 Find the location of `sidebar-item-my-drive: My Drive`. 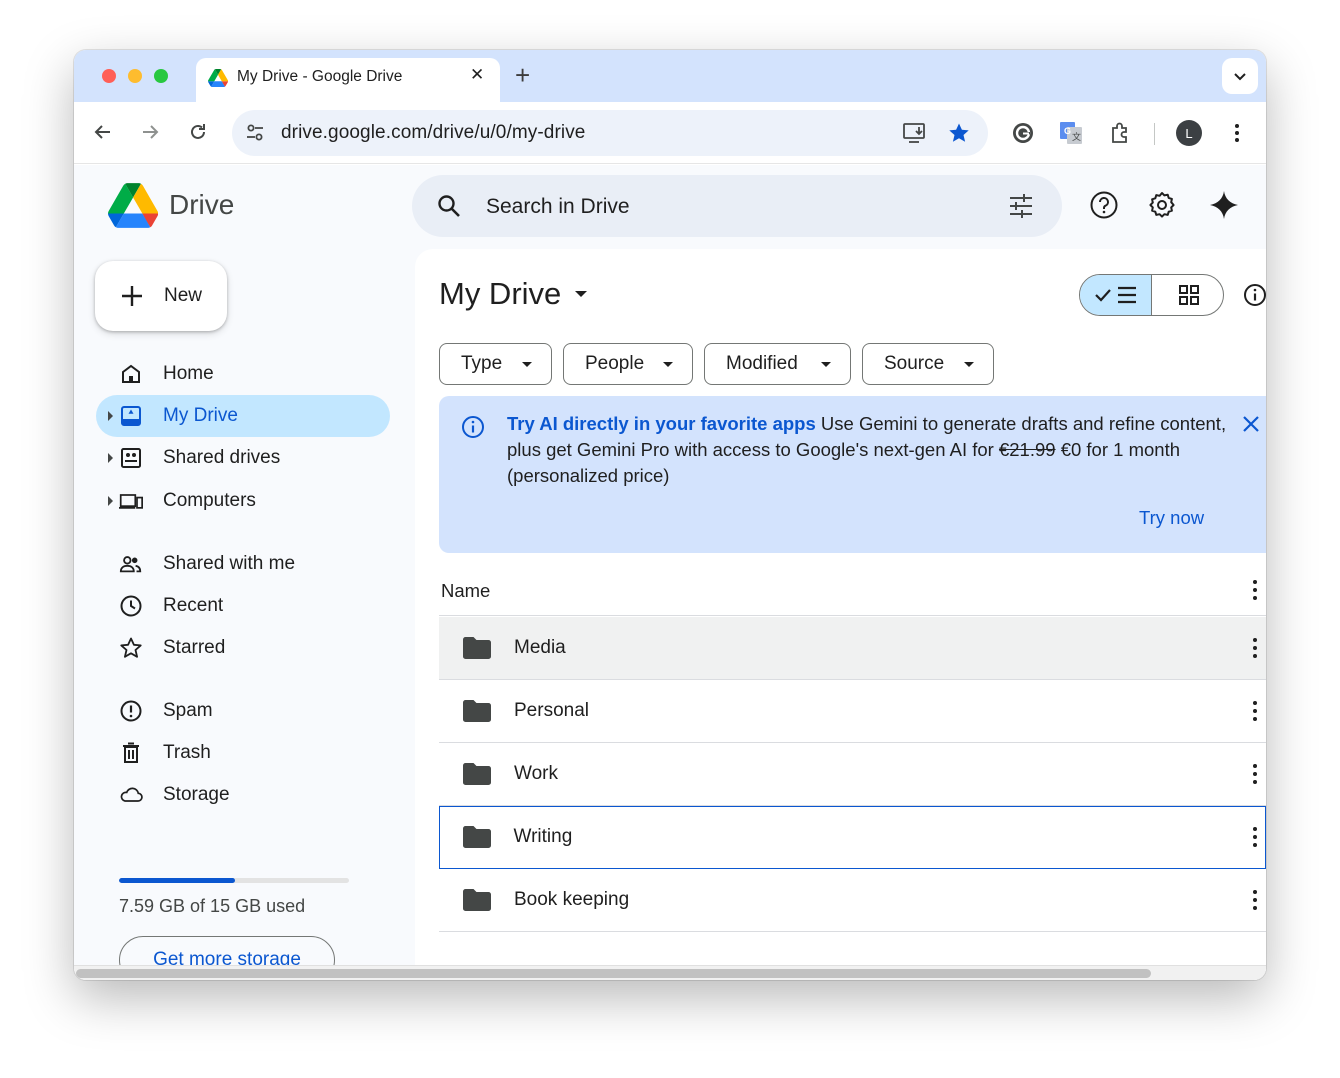

sidebar-item-my-drive: My Drive is located at coordinates (243, 416).